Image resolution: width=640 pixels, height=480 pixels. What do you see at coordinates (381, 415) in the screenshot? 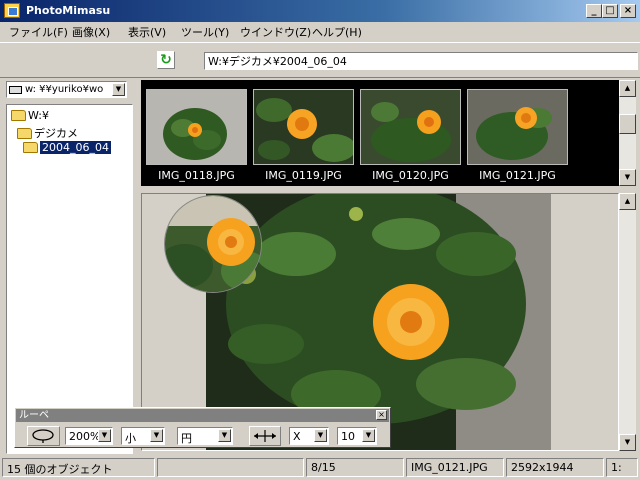
I see `loupe-close-button: ×` at bounding box center [381, 415].